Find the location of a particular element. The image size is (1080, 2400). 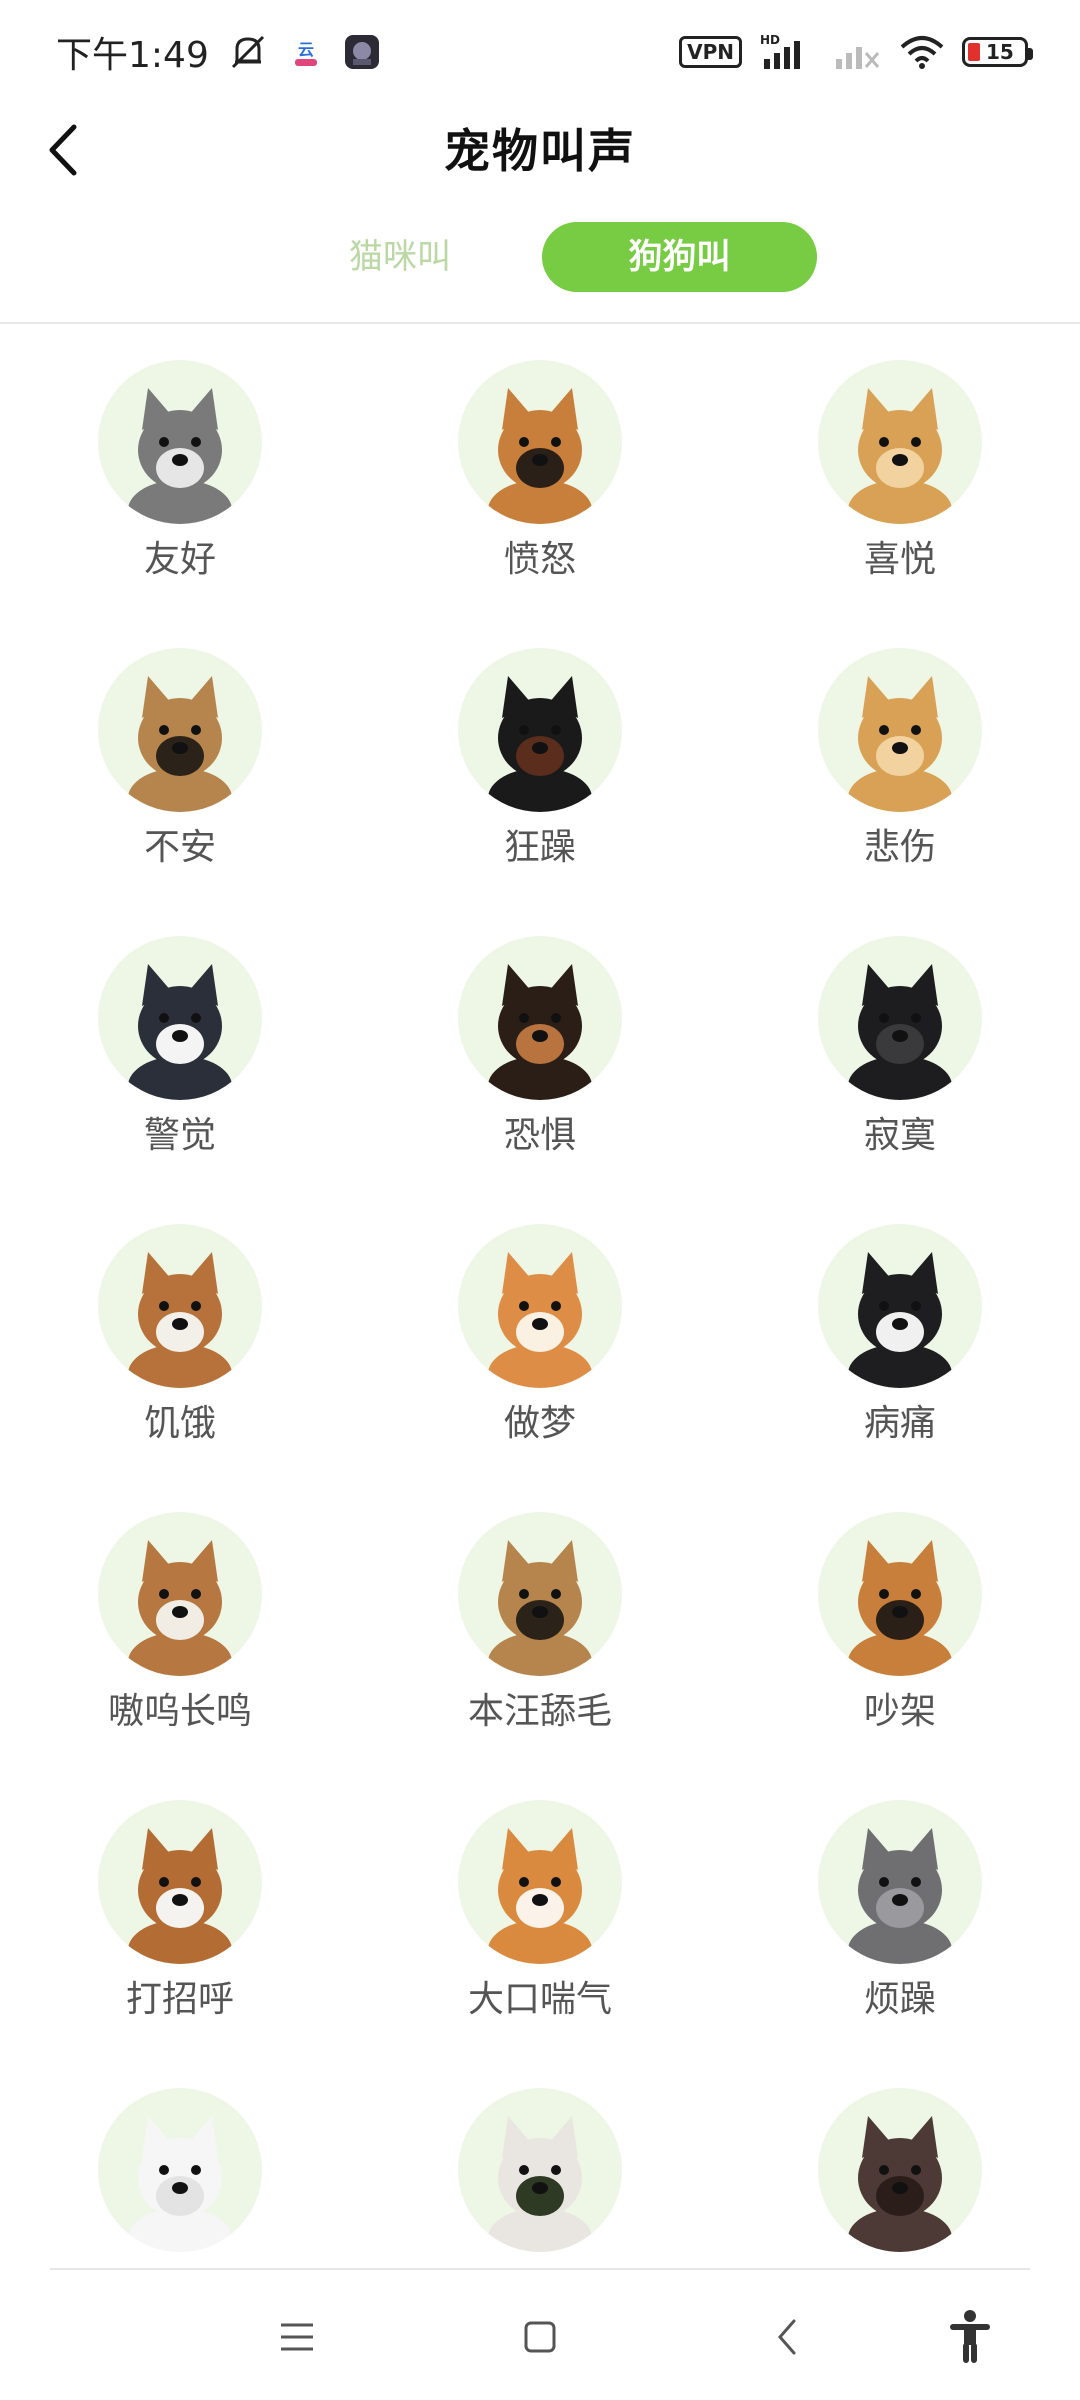

sound-item: 恐惧 is located at coordinates (540, 1066).